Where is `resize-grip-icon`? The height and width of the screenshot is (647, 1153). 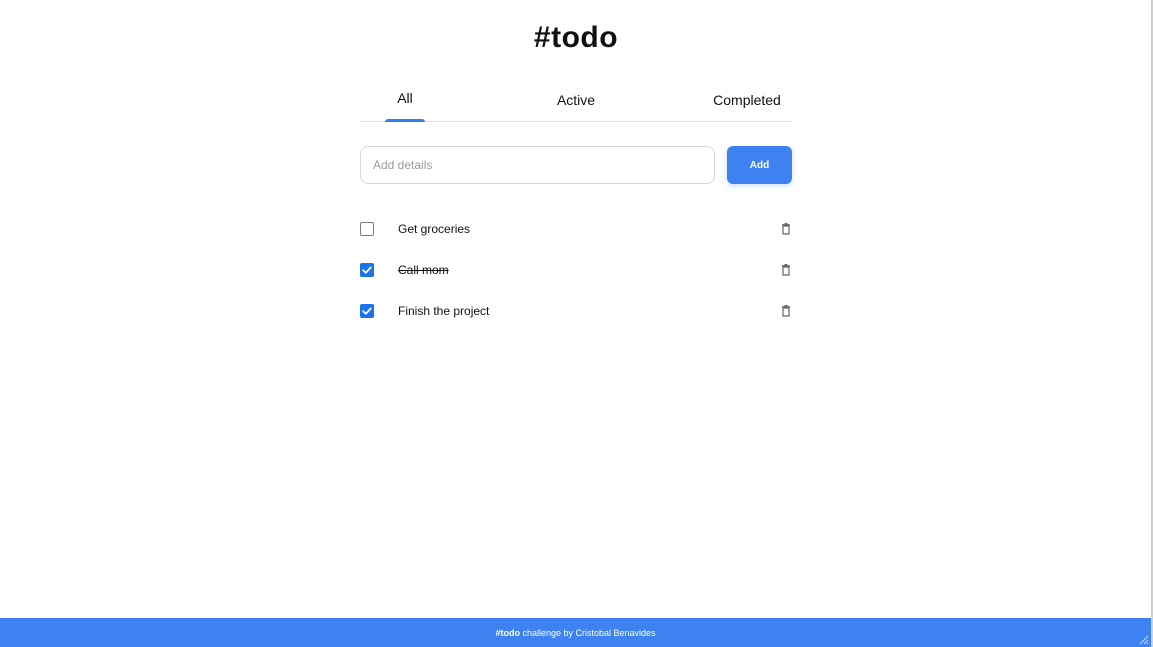 resize-grip-icon is located at coordinates (1143, 639).